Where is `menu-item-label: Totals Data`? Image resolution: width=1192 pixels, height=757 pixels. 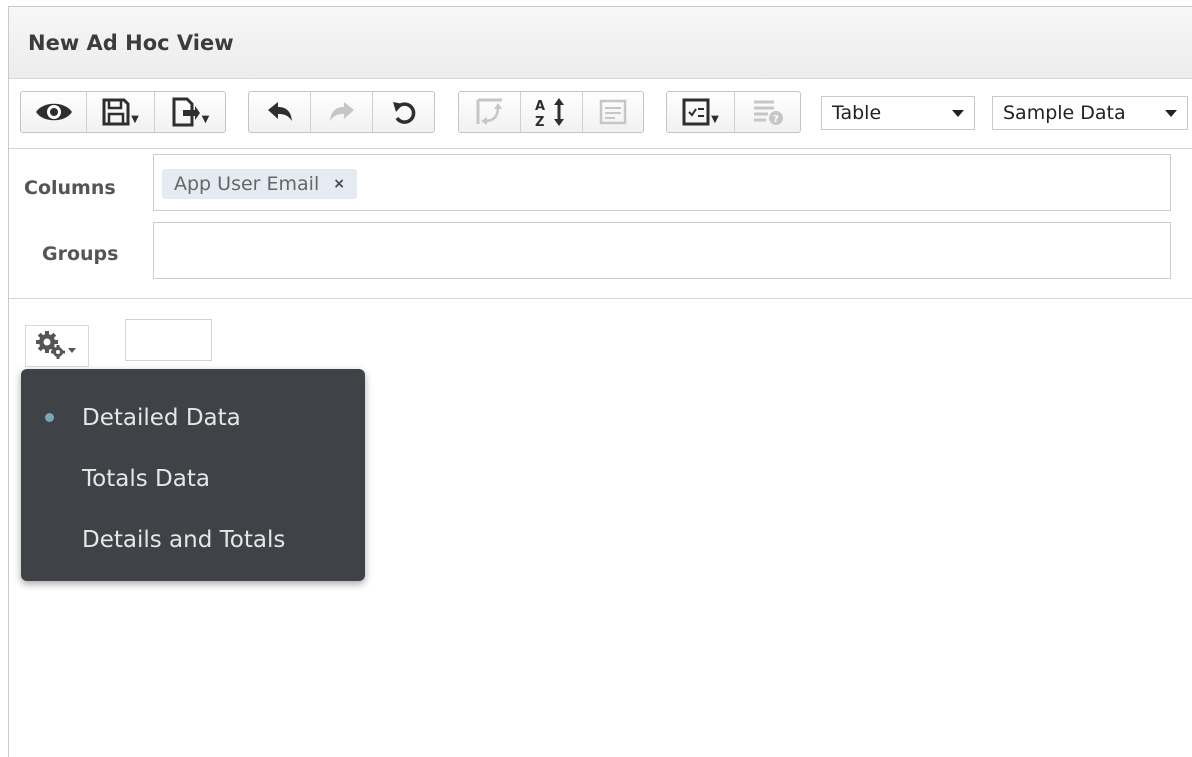 menu-item-label: Totals Data is located at coordinates (146, 478).